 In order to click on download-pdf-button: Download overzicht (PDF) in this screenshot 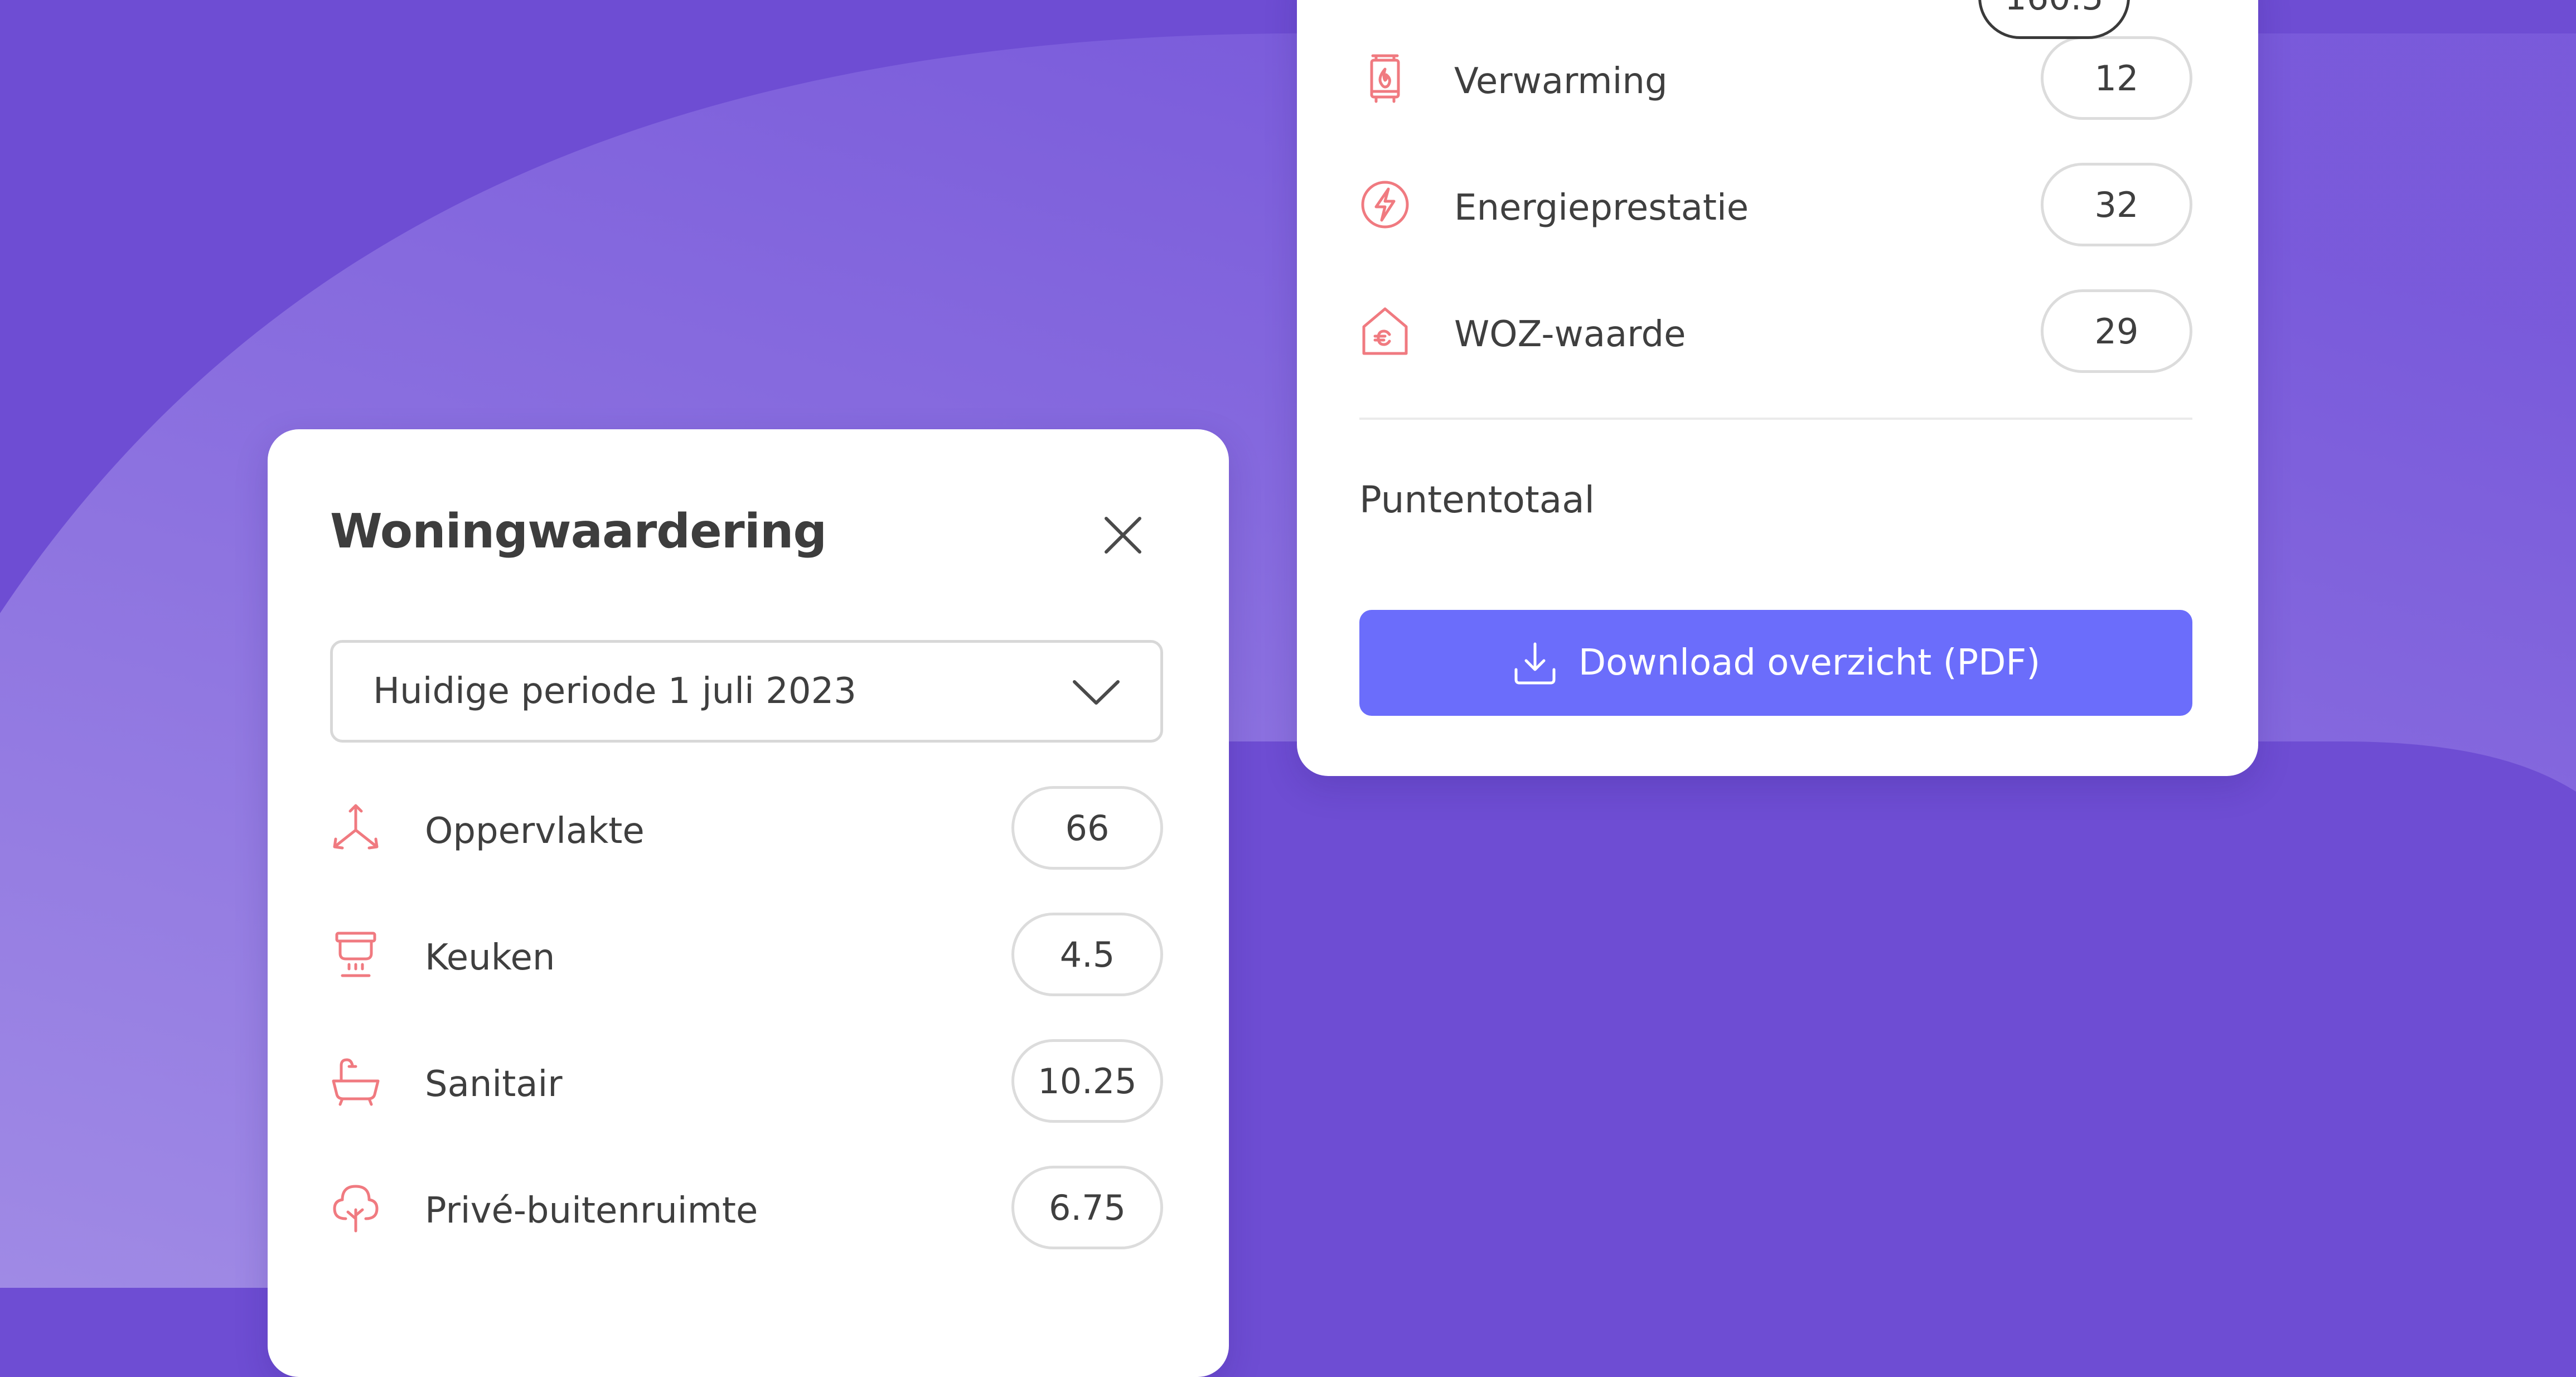, I will do `click(1775, 663)`.